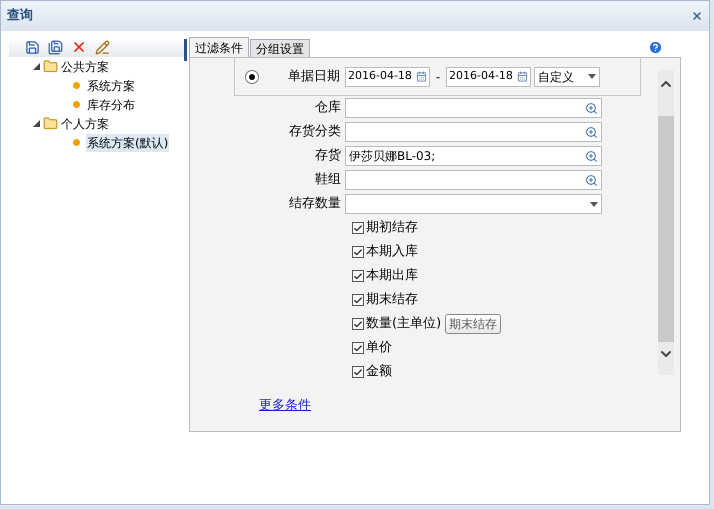 The height and width of the screenshot is (509, 714). What do you see at coordinates (20, 16) in the screenshot?
I see `window-title: 查询` at bounding box center [20, 16].